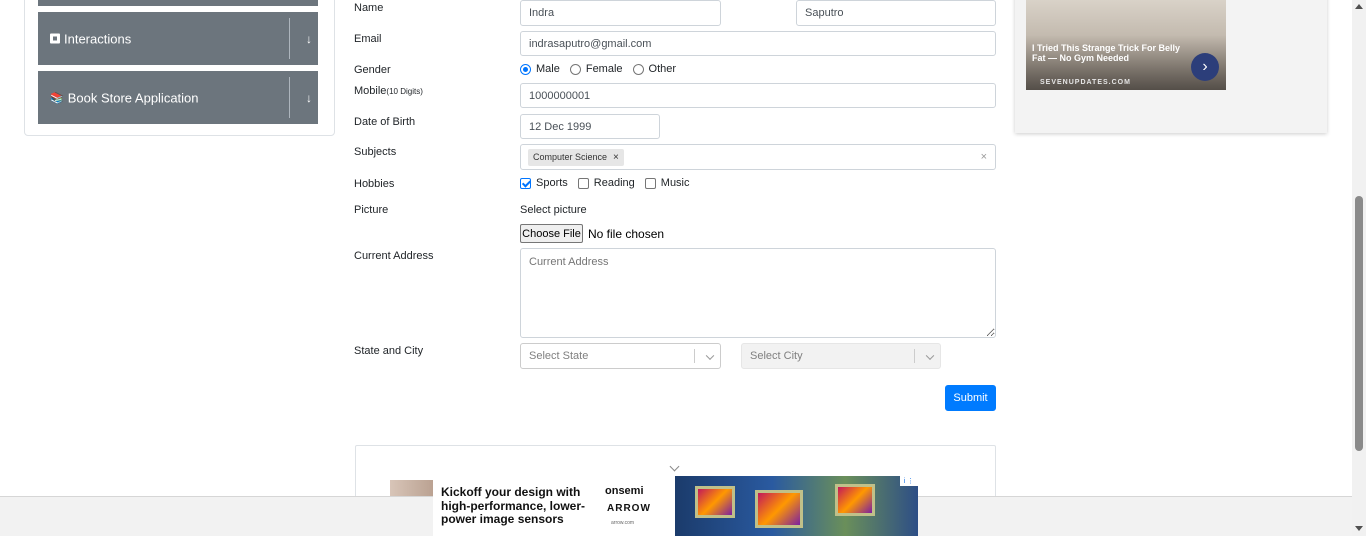  What do you see at coordinates (758, 95) in the screenshot?
I see `mobile-input: 1000000001` at bounding box center [758, 95].